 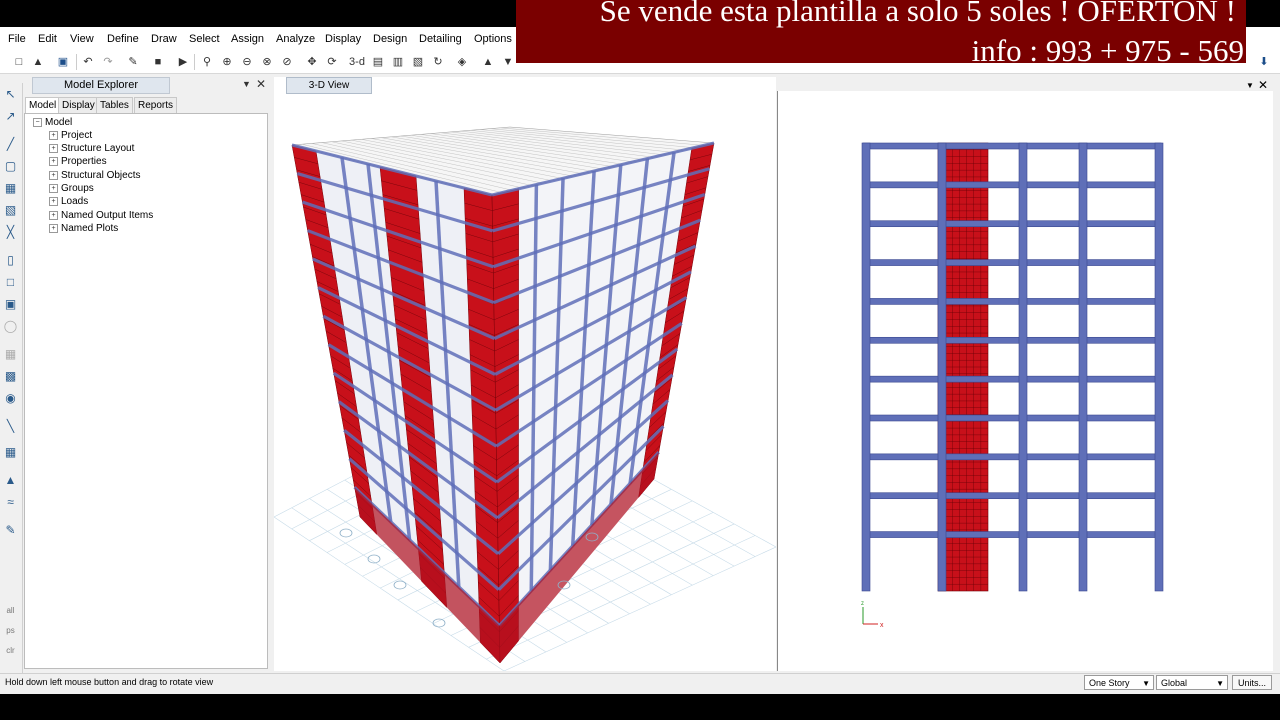 I want to click on tree-node-label: Loads, so click(x=75, y=201).